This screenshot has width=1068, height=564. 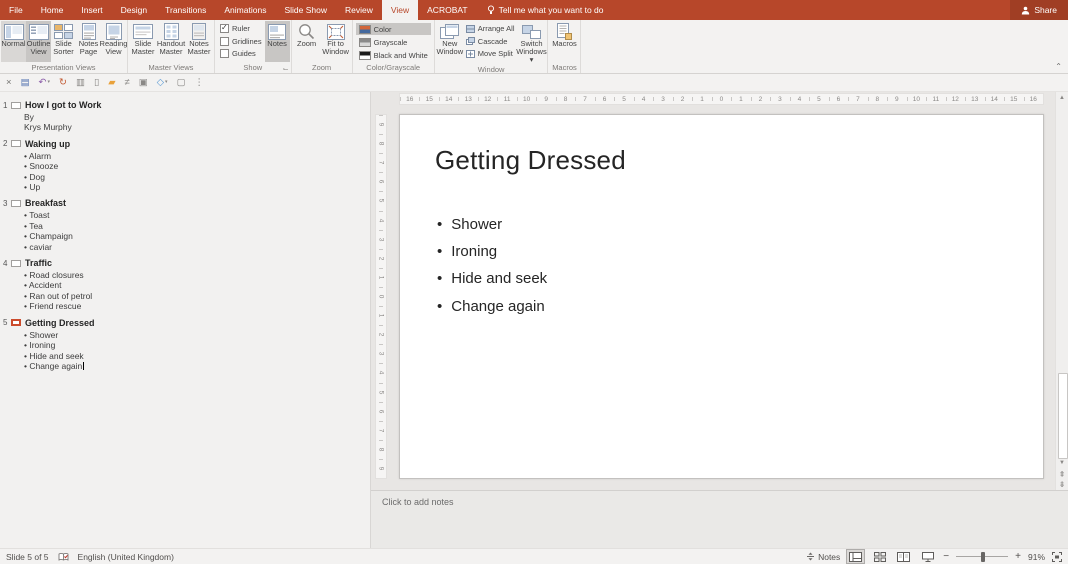 I want to click on outline-bullet-line: Ran out of petrol, so click(x=197, y=296).